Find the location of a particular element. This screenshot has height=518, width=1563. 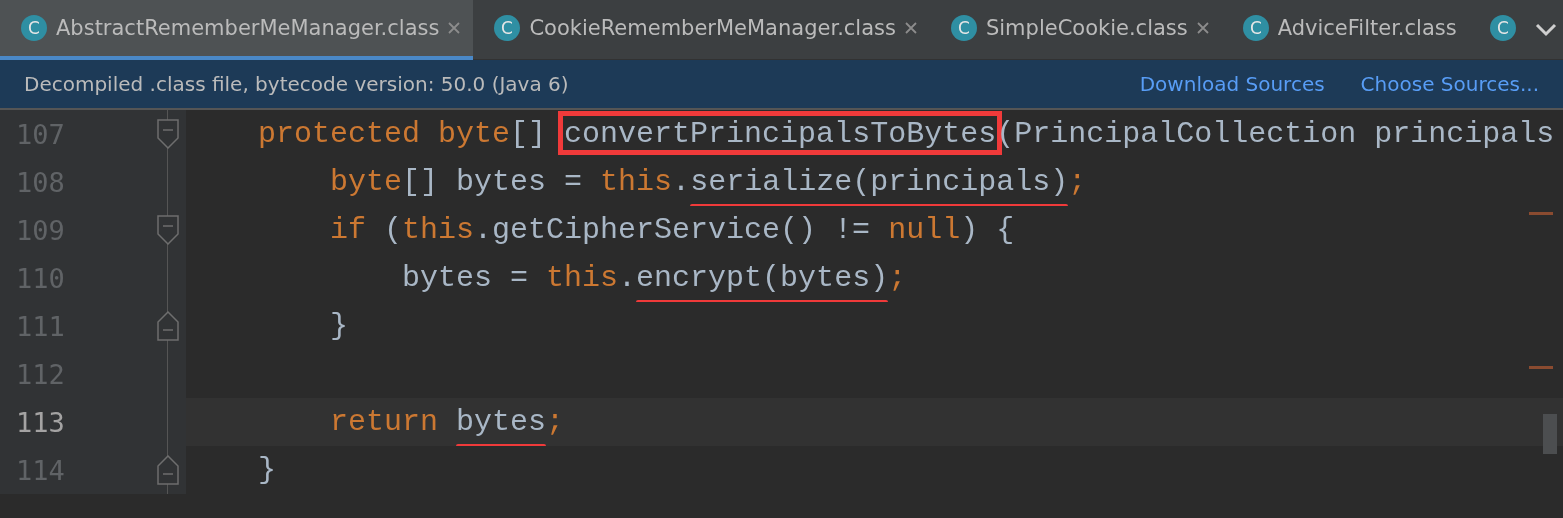

chevron-down-icon is located at coordinates (1545, 29).